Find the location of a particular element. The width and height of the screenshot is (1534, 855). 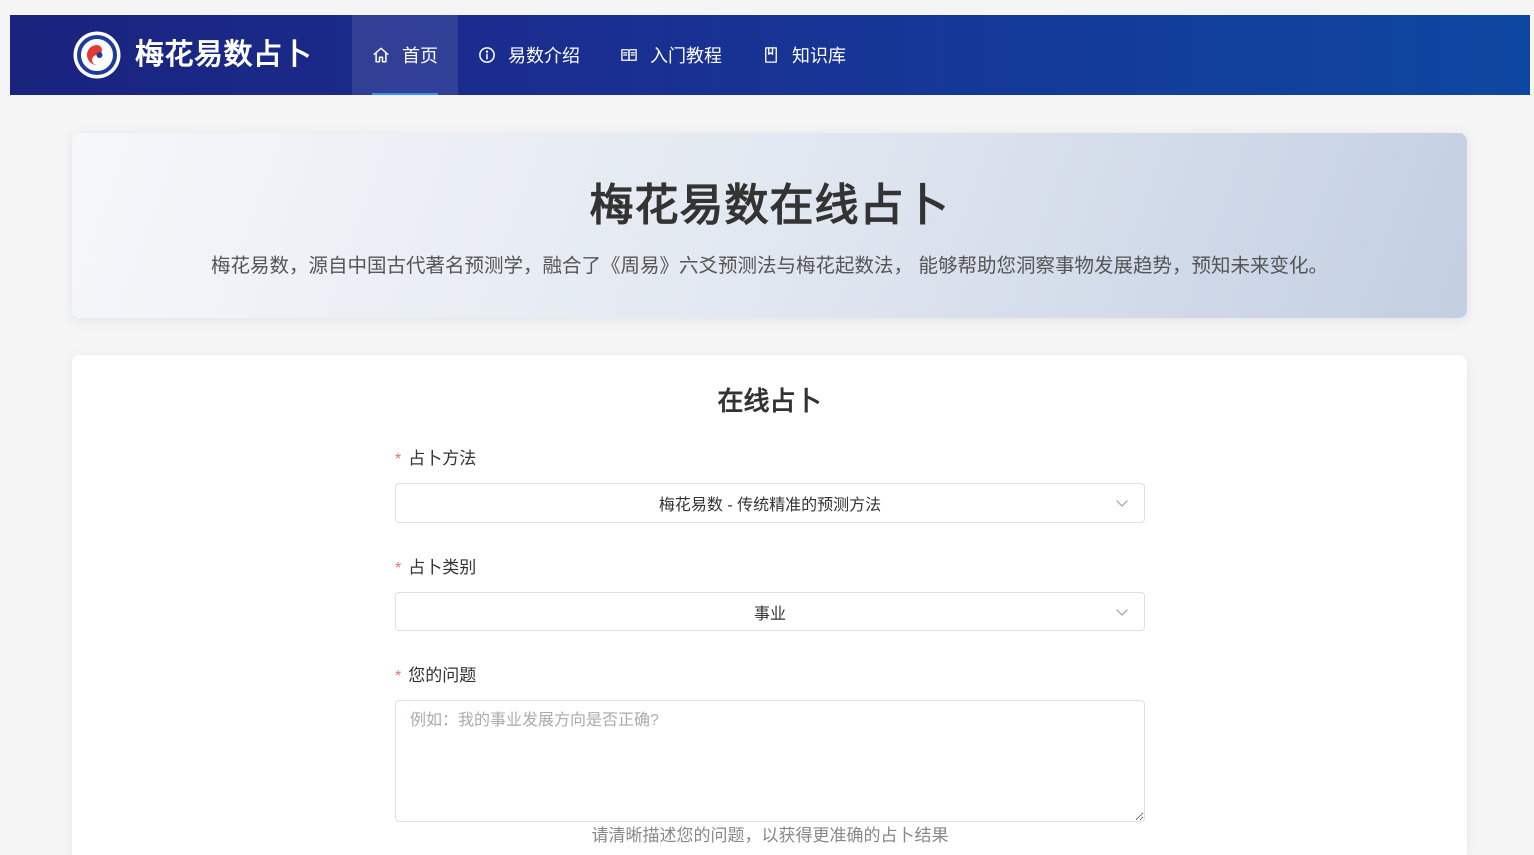

info-icon is located at coordinates (487, 55).